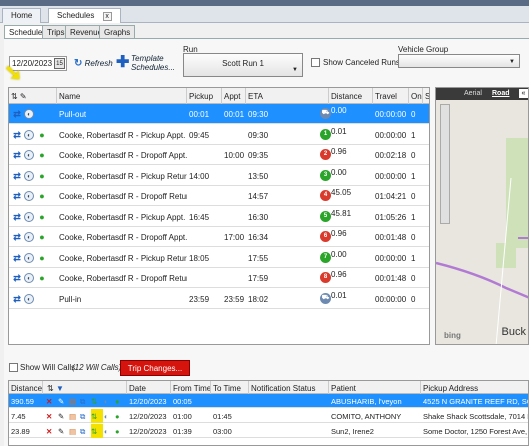 The height and width of the screenshot is (446, 529). What do you see at coordinates (182, 401) in the screenshot?
I see `cell-from-time: 00:05` at bounding box center [182, 401].